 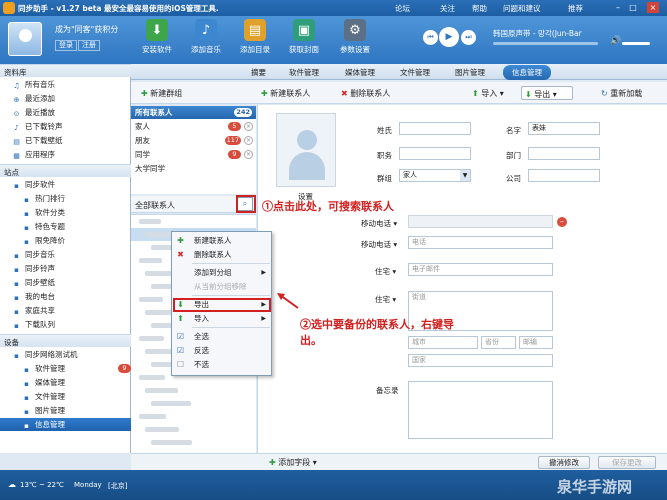 I want to click on tab-0: 摘要, so click(x=258, y=72).